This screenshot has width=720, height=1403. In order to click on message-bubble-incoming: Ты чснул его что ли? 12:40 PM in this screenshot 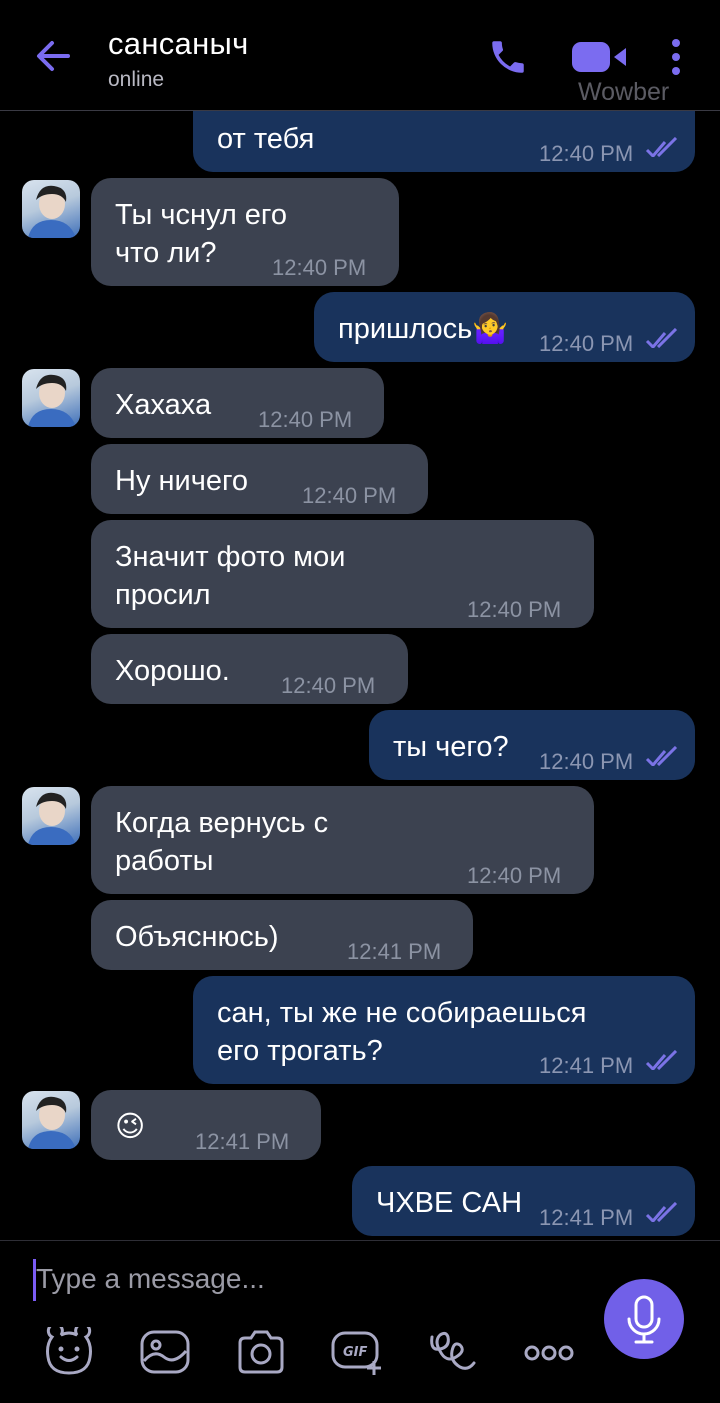, I will do `click(245, 232)`.